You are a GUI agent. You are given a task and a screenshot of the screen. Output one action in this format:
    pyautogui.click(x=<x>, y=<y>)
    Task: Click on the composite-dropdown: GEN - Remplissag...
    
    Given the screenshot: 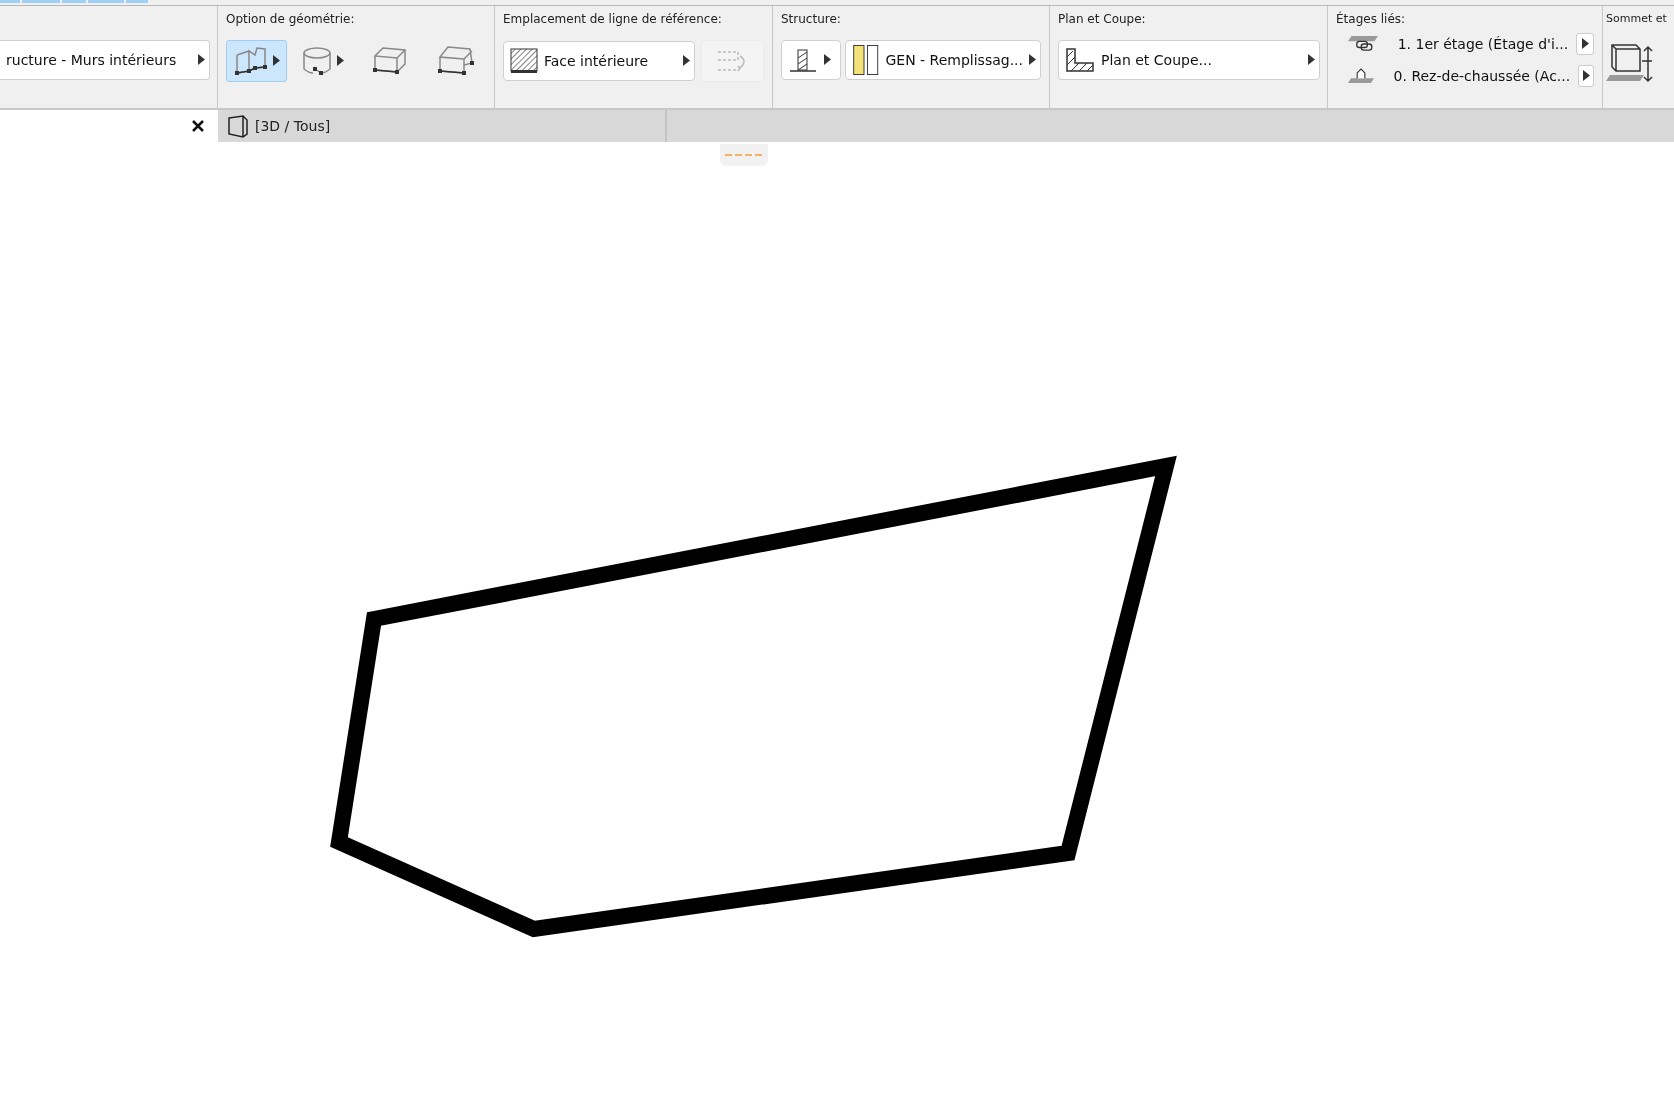 What is the action you would take?
    pyautogui.click(x=943, y=59)
    